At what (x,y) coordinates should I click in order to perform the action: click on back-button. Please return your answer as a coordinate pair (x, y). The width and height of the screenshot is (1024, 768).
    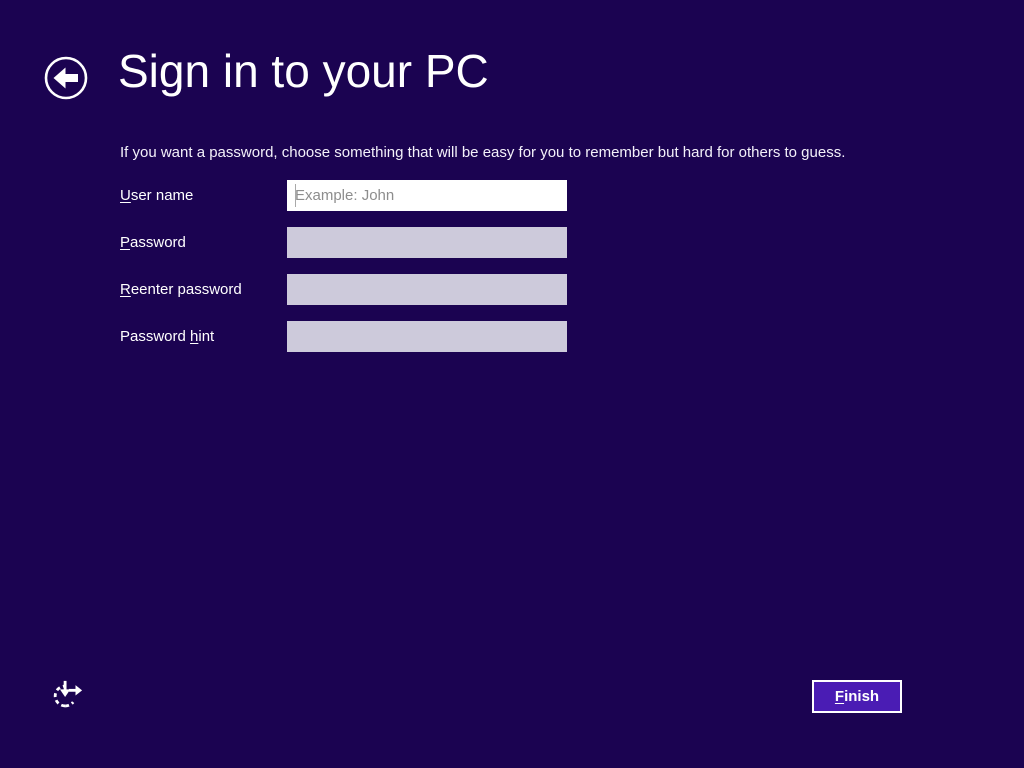
    Looking at the image, I should click on (66, 78).